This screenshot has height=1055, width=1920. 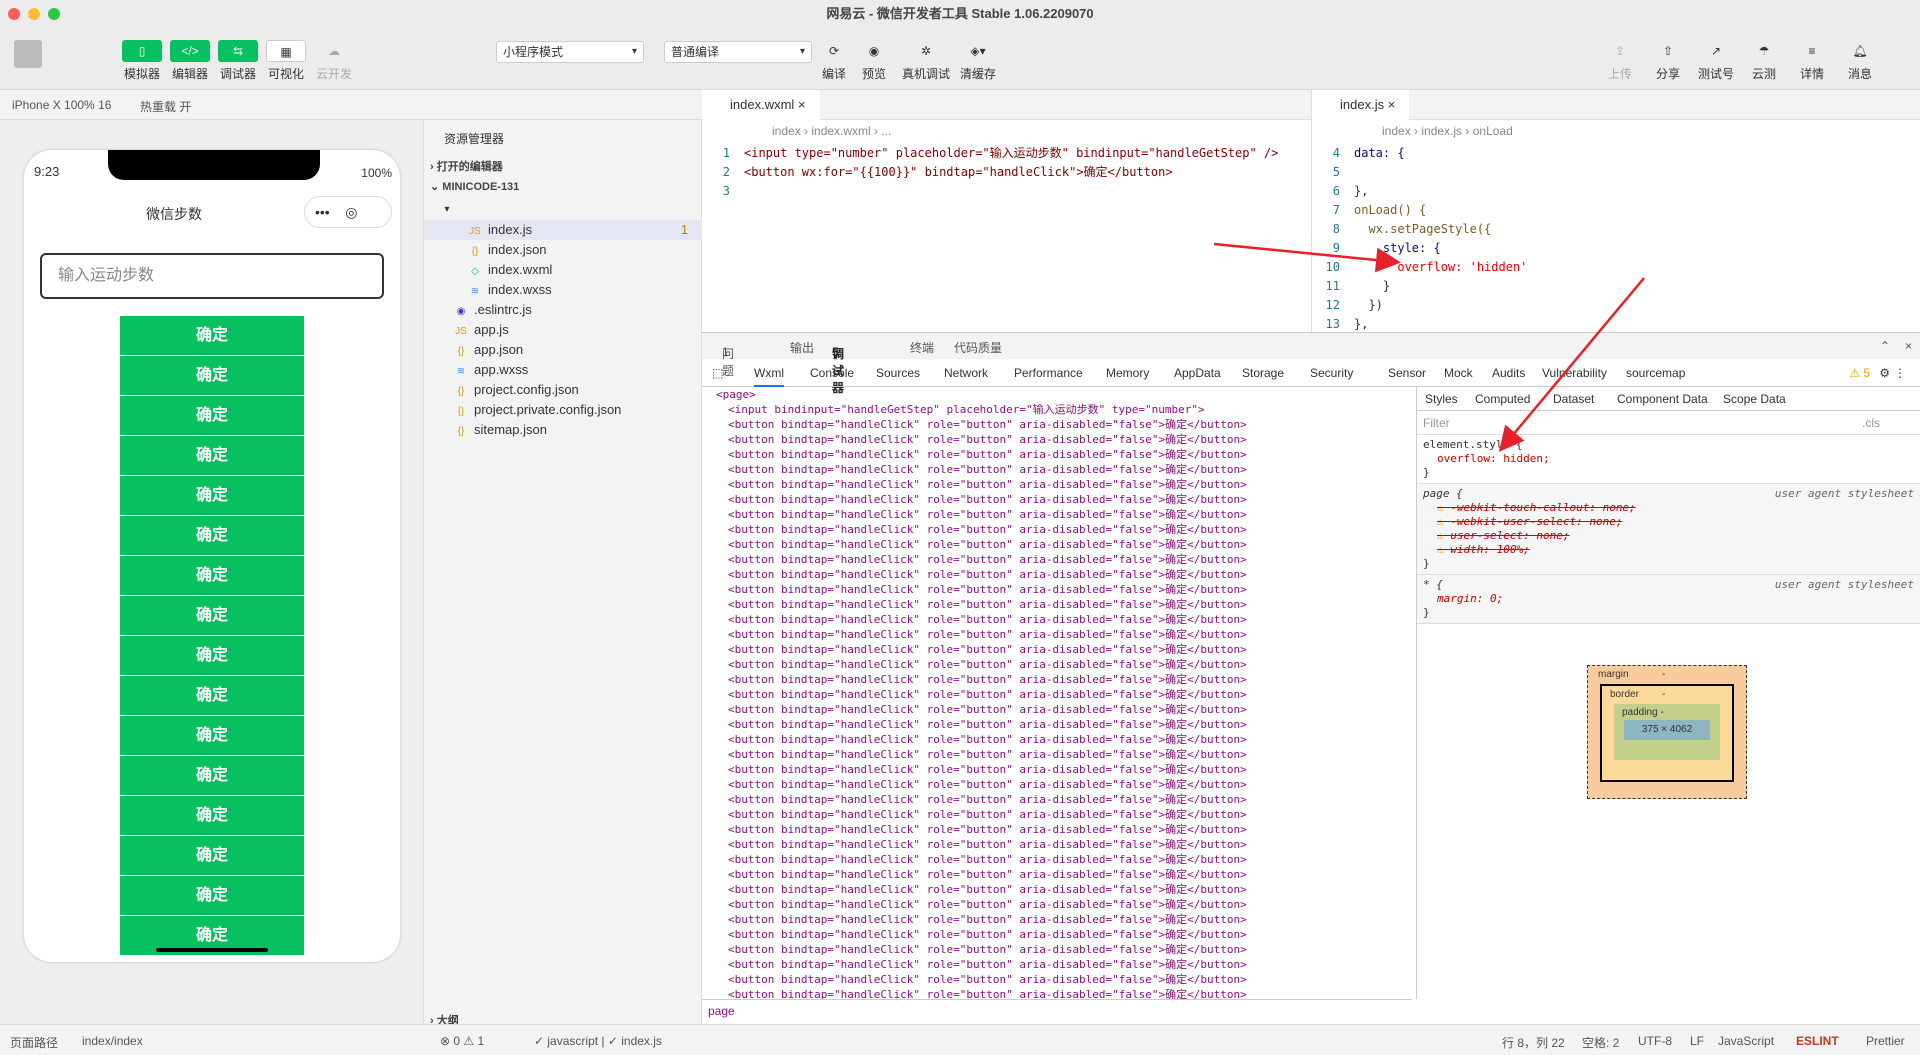 What do you see at coordinates (212, 276) in the screenshot?
I see `step-input: 输入运动步数` at bounding box center [212, 276].